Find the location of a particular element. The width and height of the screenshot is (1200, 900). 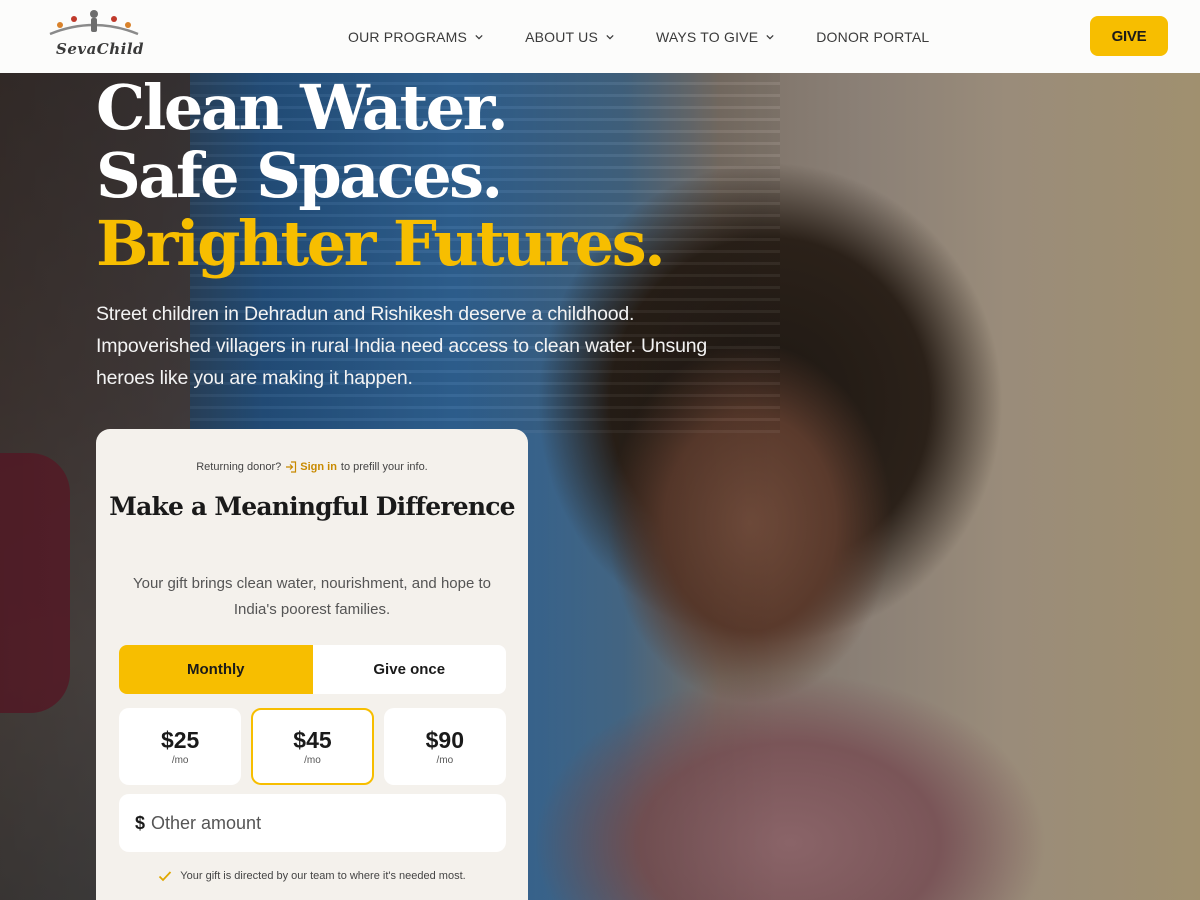

sign-in-icon is located at coordinates (291, 467).